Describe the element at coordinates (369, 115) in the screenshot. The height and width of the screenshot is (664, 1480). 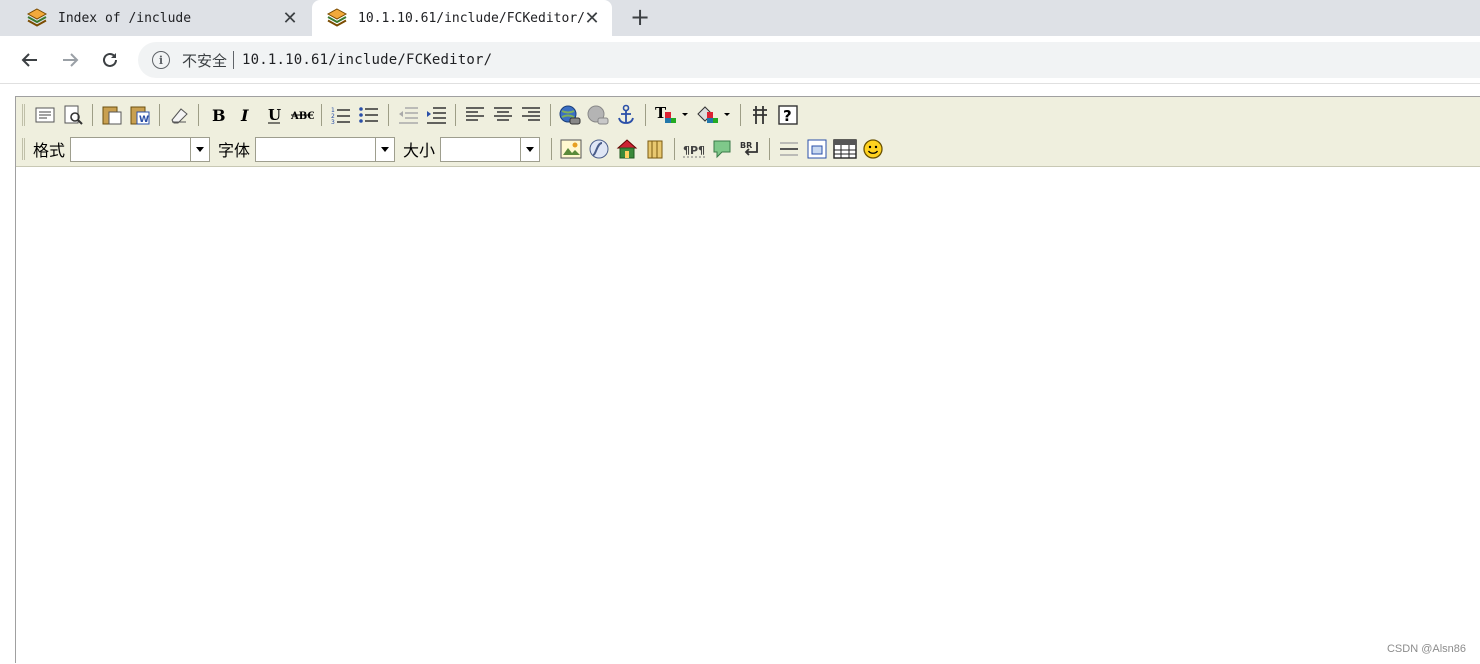
I see `unordered-list-icon` at that location.